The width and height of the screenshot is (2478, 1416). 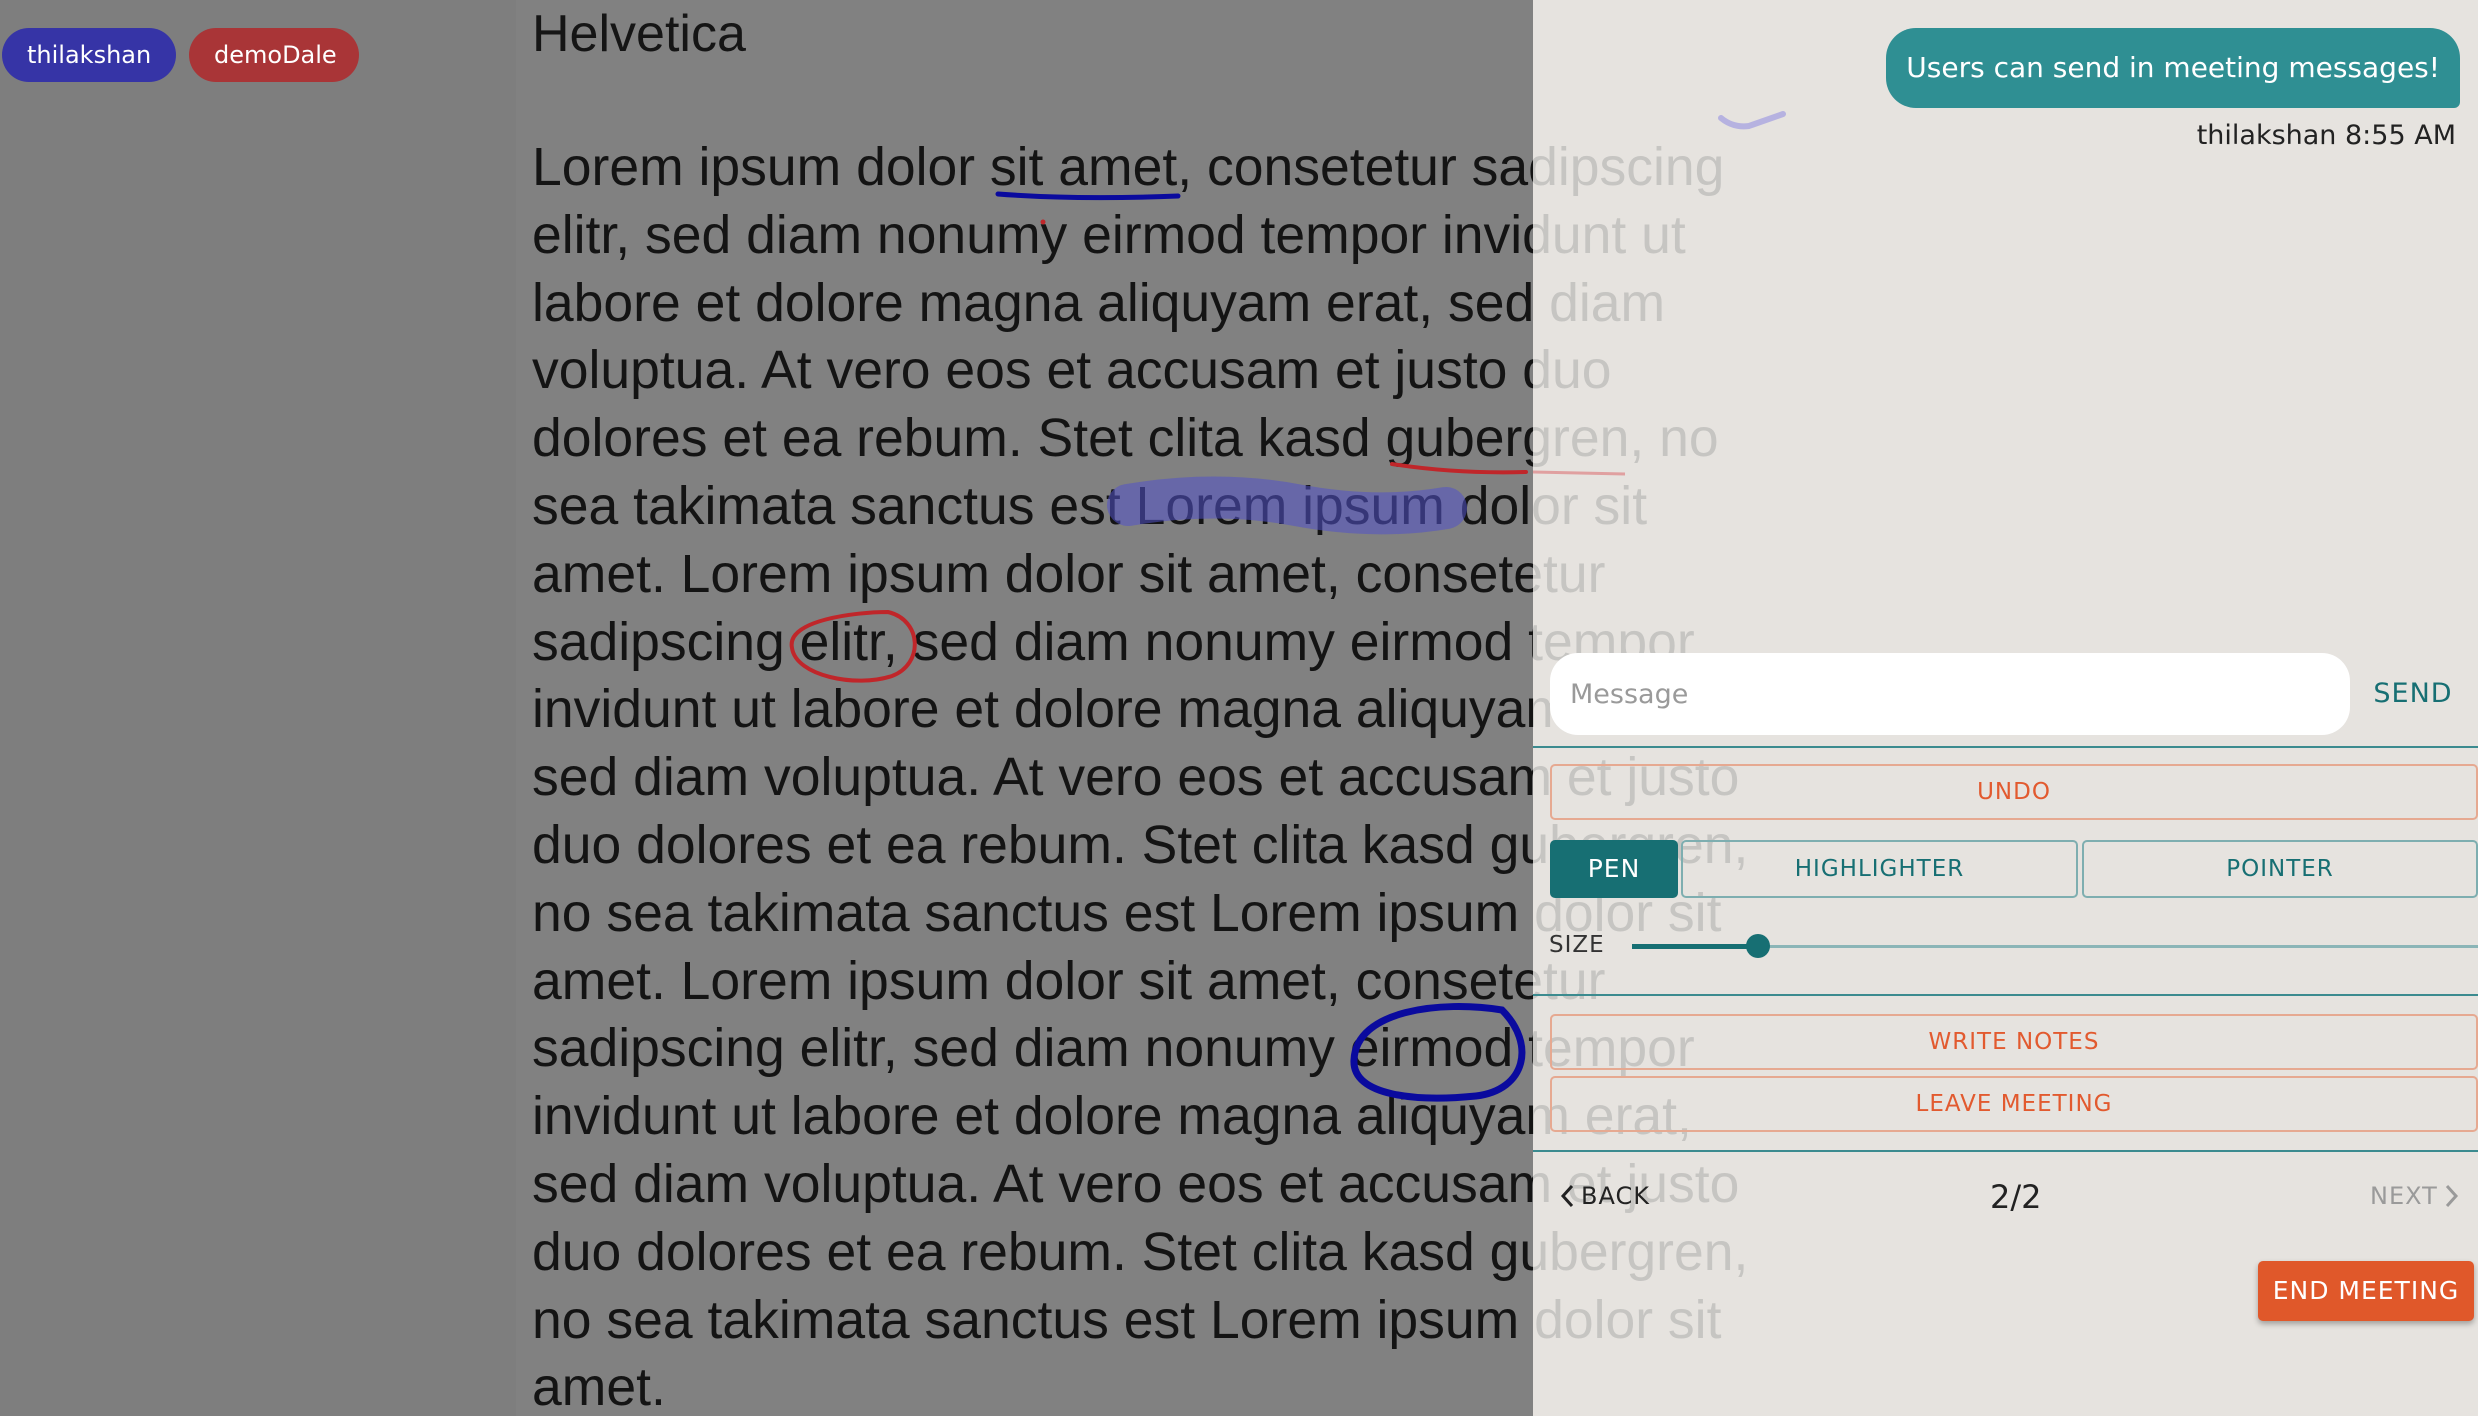 I want to click on chat-message-bubble: Users can send in meeting messages!, so click(x=2173, y=68).